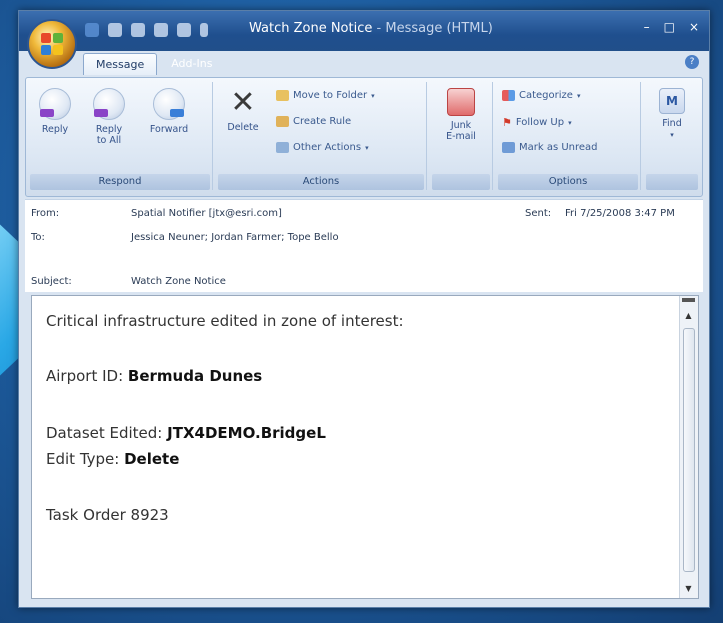  I want to click on reply-all-icon, so click(109, 104).